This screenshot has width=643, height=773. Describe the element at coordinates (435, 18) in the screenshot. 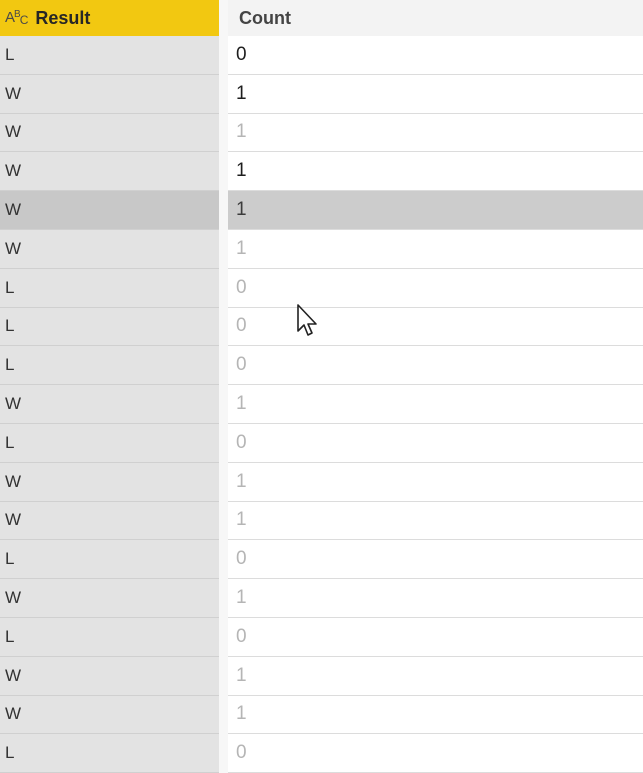

I see `column-header-count: Count` at that location.